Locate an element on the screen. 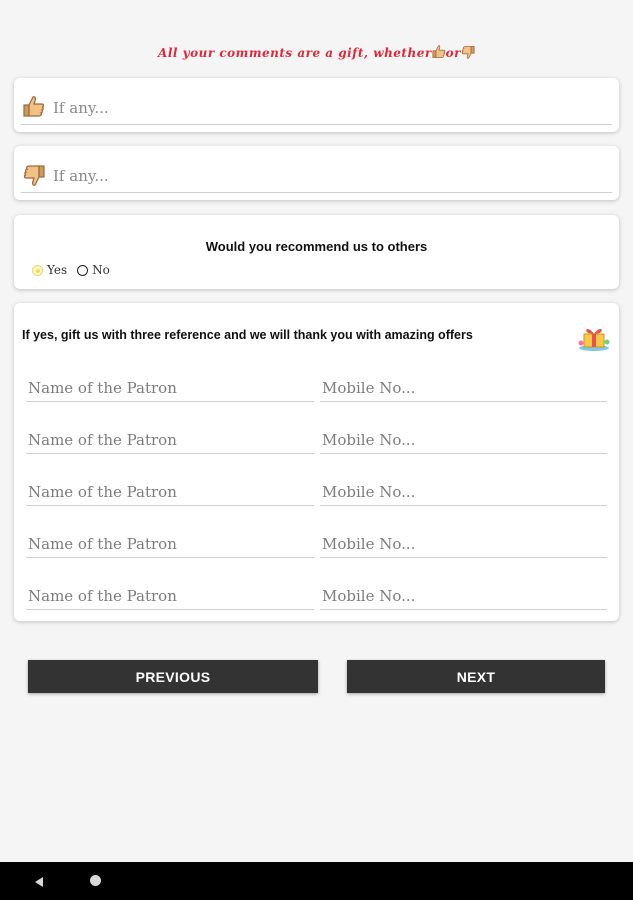 This screenshot has height=900, width=633. previous-button: PREVIOUS is located at coordinates (173, 676).